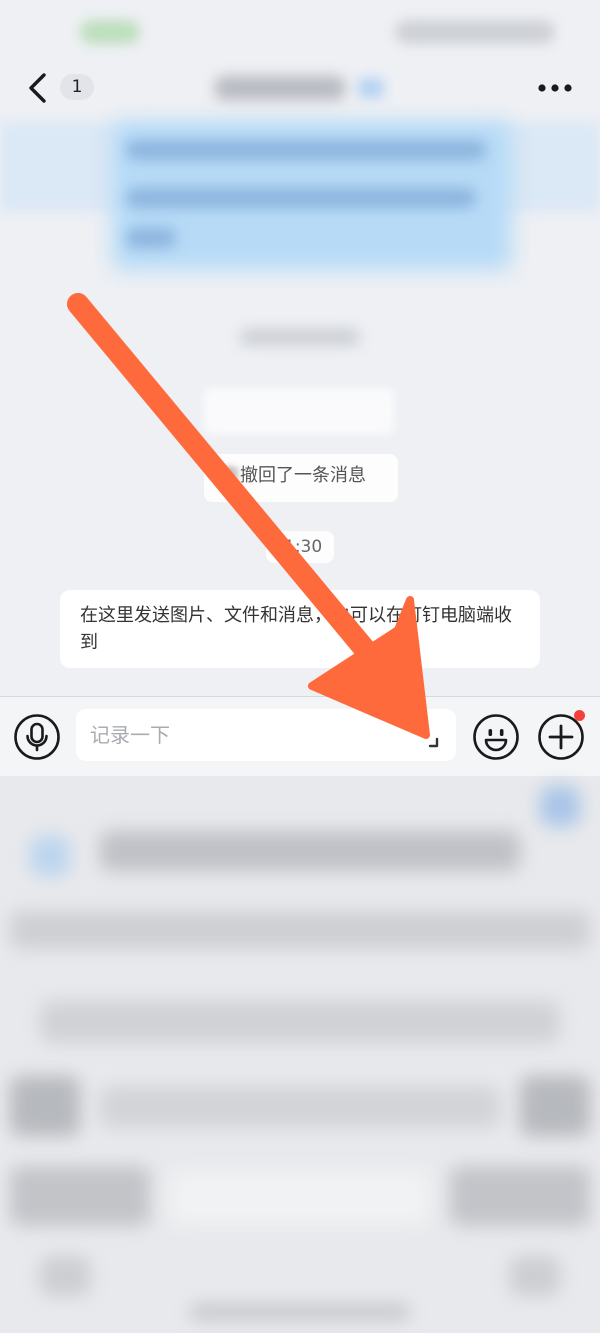  What do you see at coordinates (303, 547) in the screenshot?
I see `time-divider-text: 1:30` at bounding box center [303, 547].